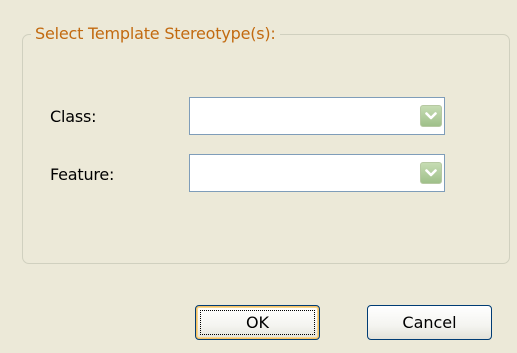  What do you see at coordinates (317, 173) in the screenshot?
I see `feature-dropdown` at bounding box center [317, 173].